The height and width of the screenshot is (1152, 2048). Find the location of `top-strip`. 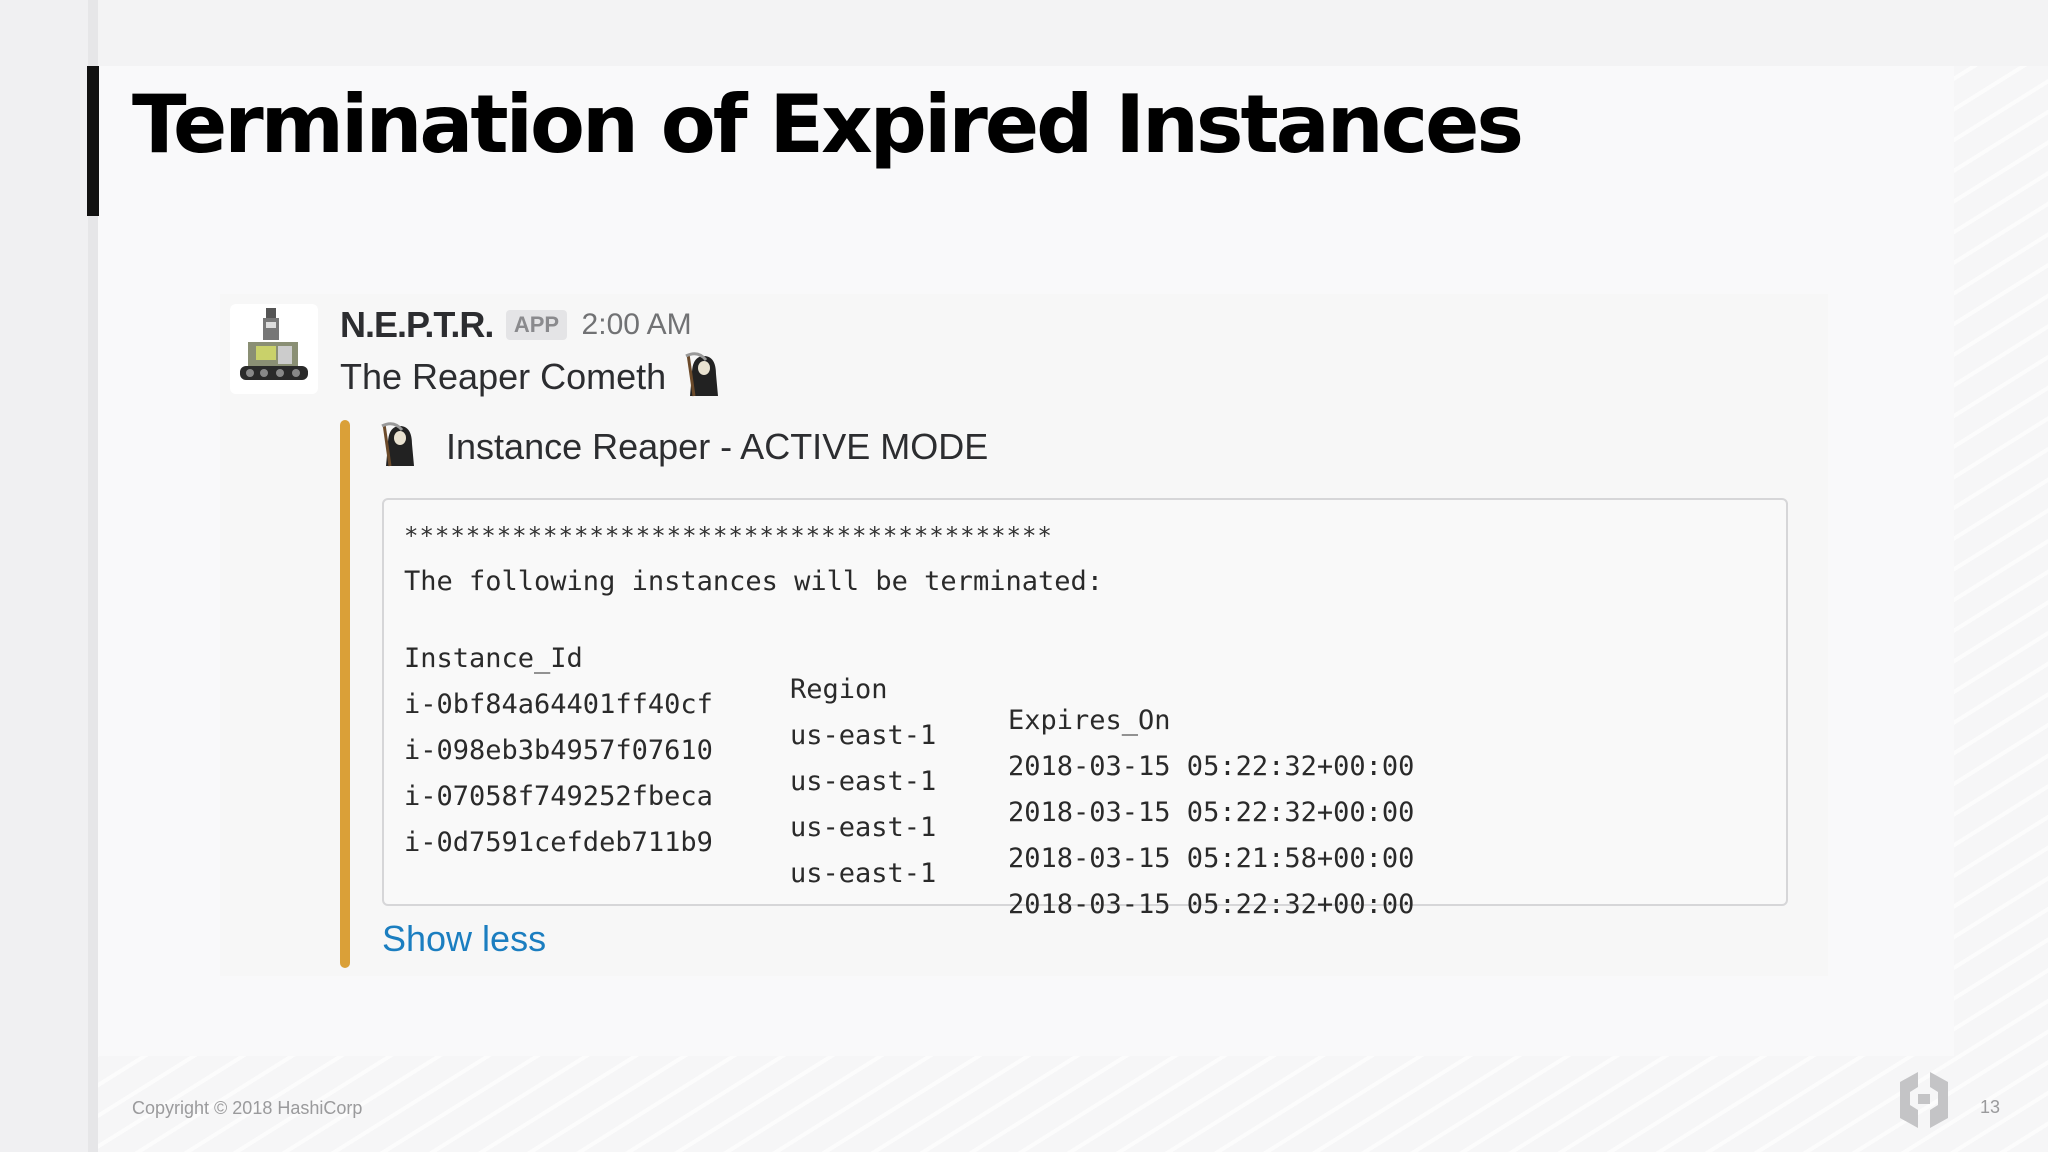

top-strip is located at coordinates (1073, 33).